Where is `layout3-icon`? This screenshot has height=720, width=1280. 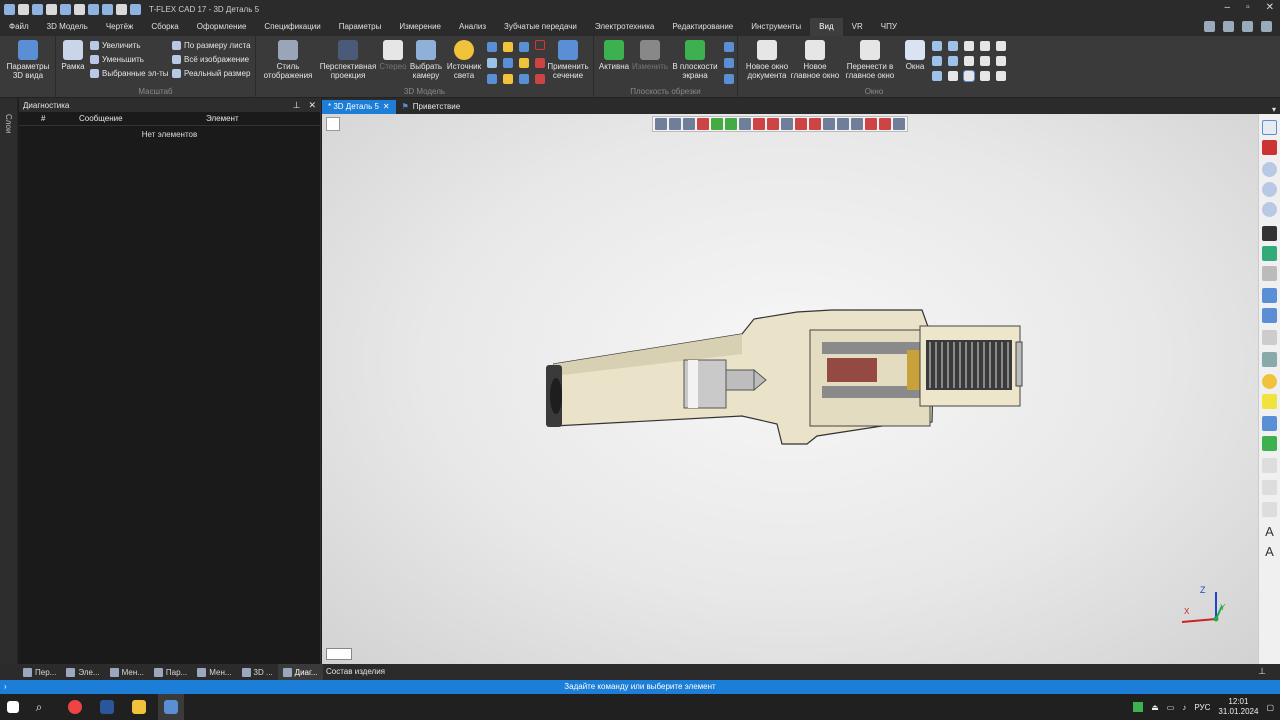
layout3-icon is located at coordinates (969, 61).